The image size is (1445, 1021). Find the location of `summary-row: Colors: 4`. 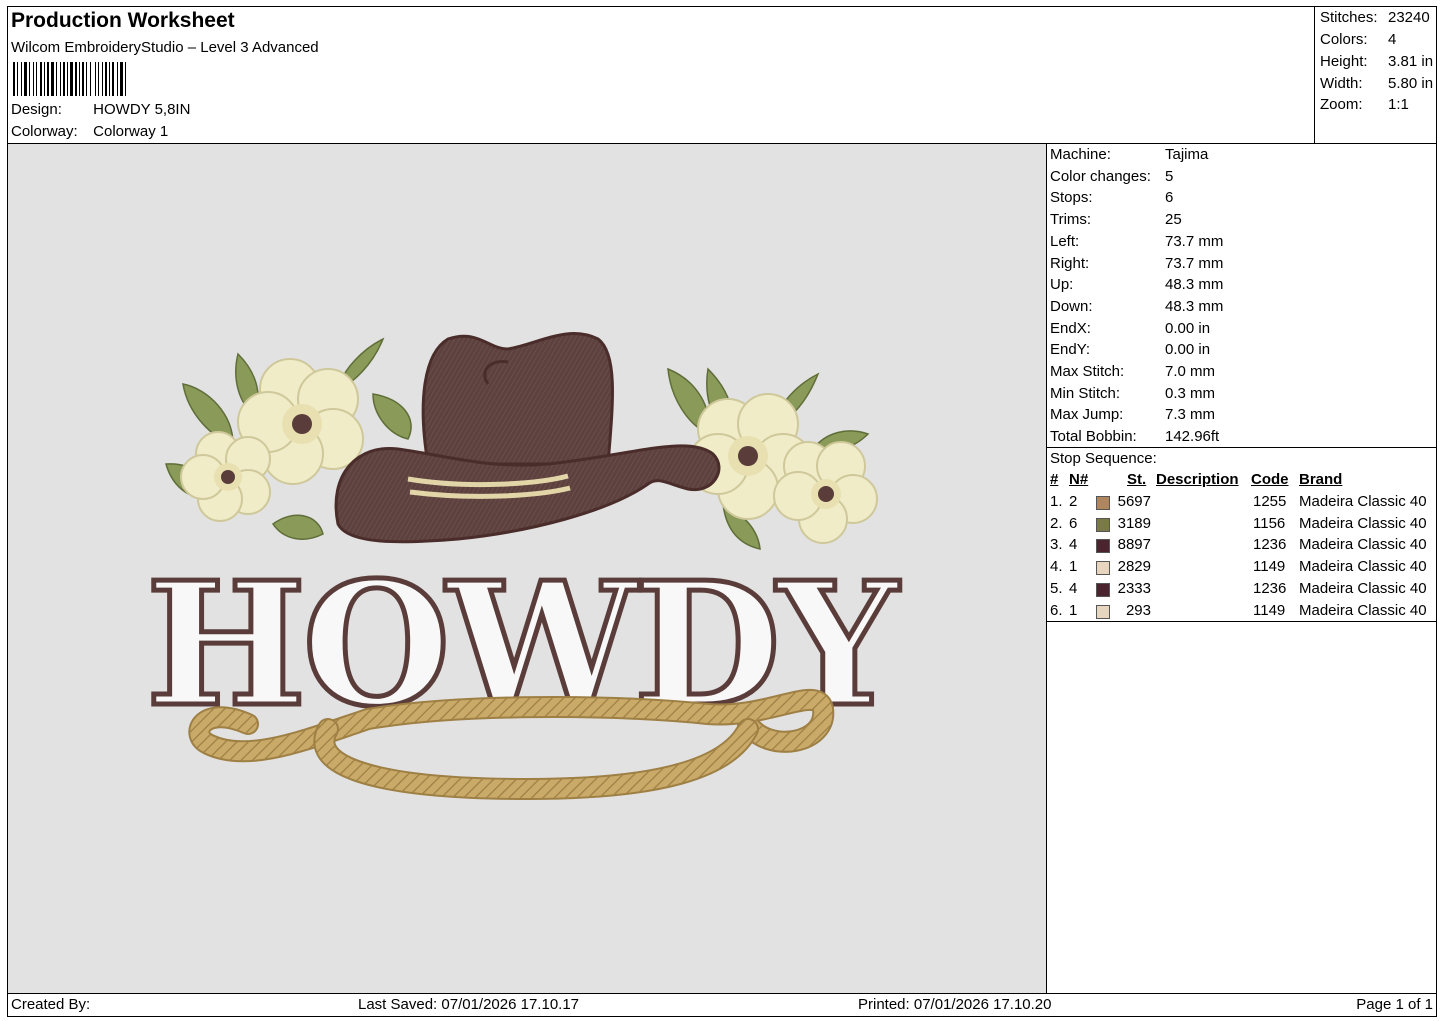

summary-row: Colors: 4 is located at coordinates (1358, 39).